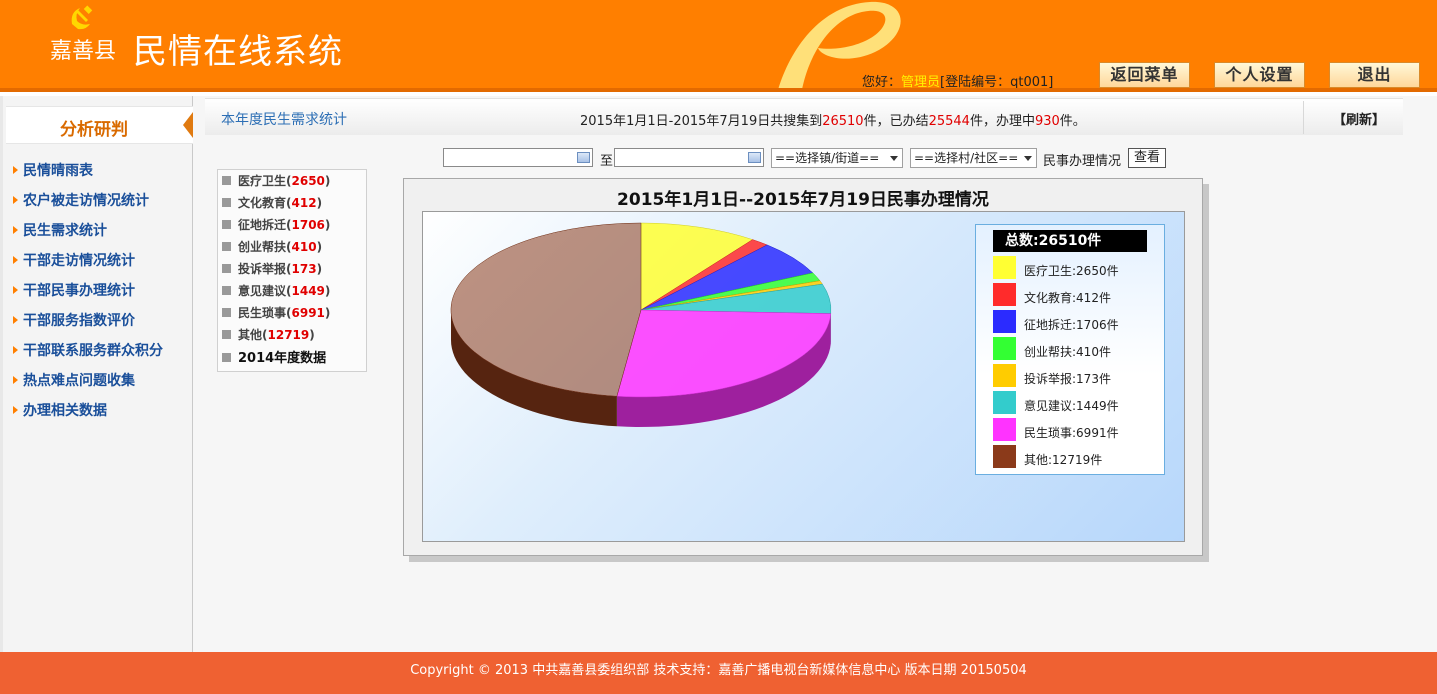 The width and height of the screenshot is (1437, 694). What do you see at coordinates (93, 351) in the screenshot?
I see `sidebar-item-label: 干部联系服务群众积分` at bounding box center [93, 351].